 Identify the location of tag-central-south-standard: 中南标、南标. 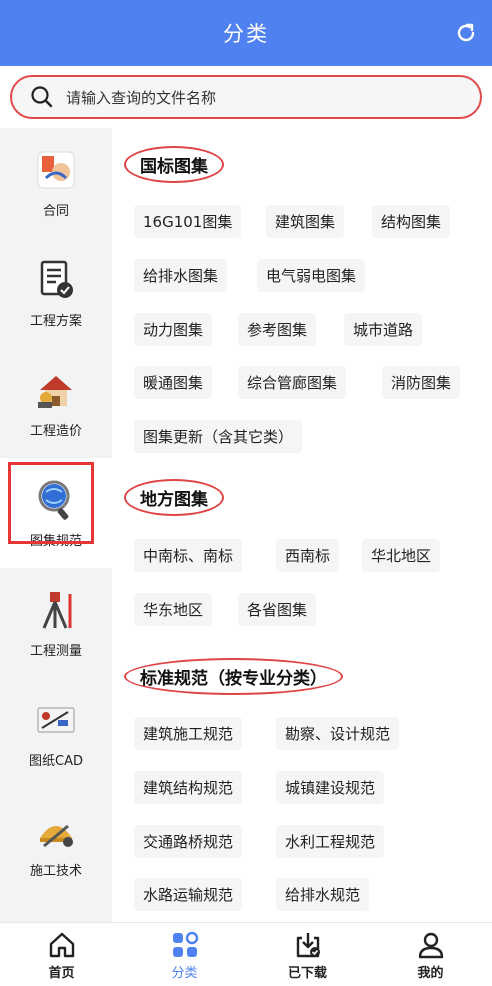
(188, 555).